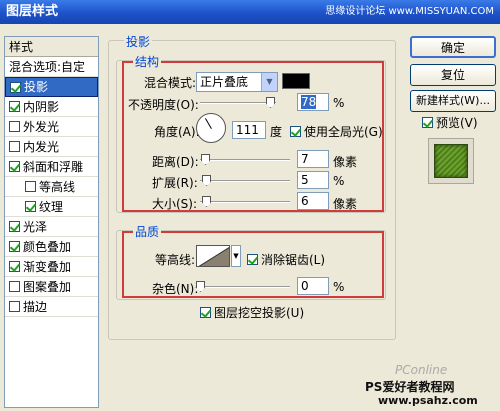 The image size is (500, 411). I want to click on style-item-stroke: 描边, so click(51, 307).